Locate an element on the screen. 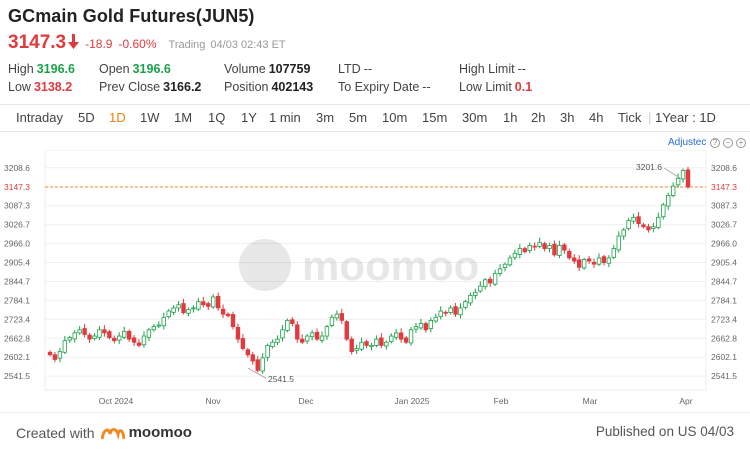 Image resolution: width=750 pixels, height=452 pixels. tab-5m: 5m is located at coordinates (358, 117).